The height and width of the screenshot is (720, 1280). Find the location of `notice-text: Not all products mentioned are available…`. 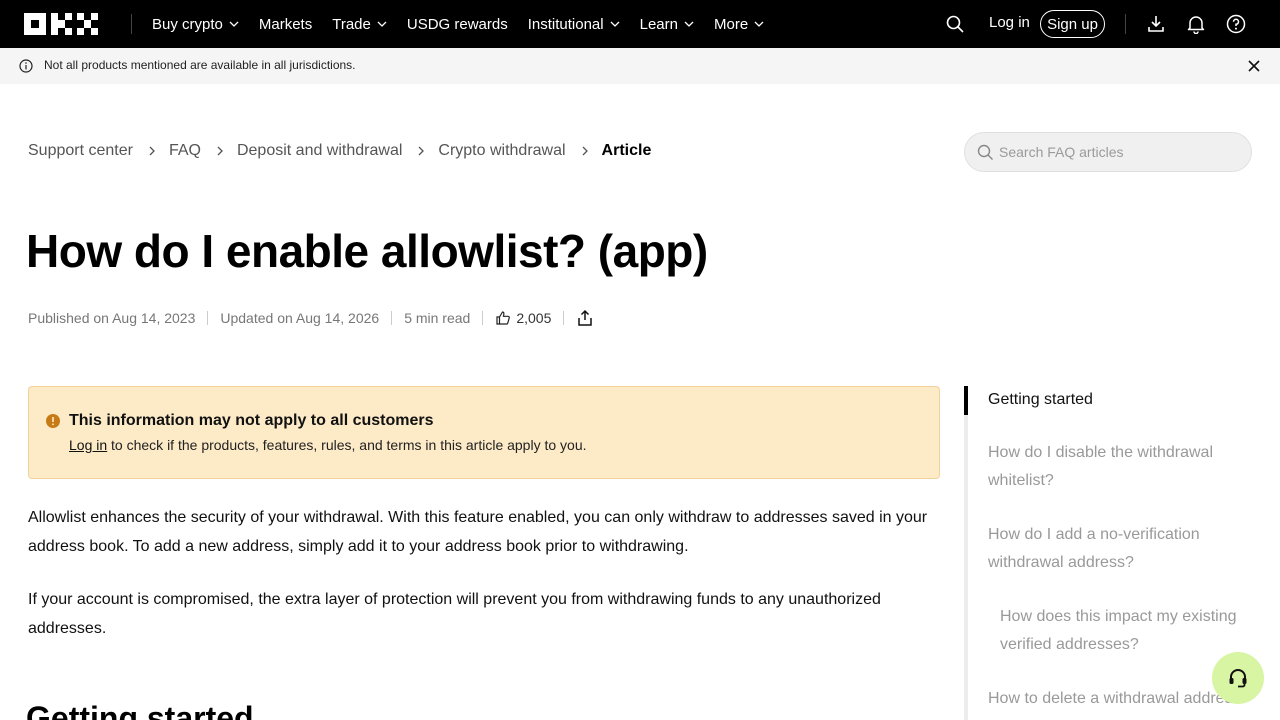

notice-text: Not all products mentioned are available… is located at coordinates (200, 65).